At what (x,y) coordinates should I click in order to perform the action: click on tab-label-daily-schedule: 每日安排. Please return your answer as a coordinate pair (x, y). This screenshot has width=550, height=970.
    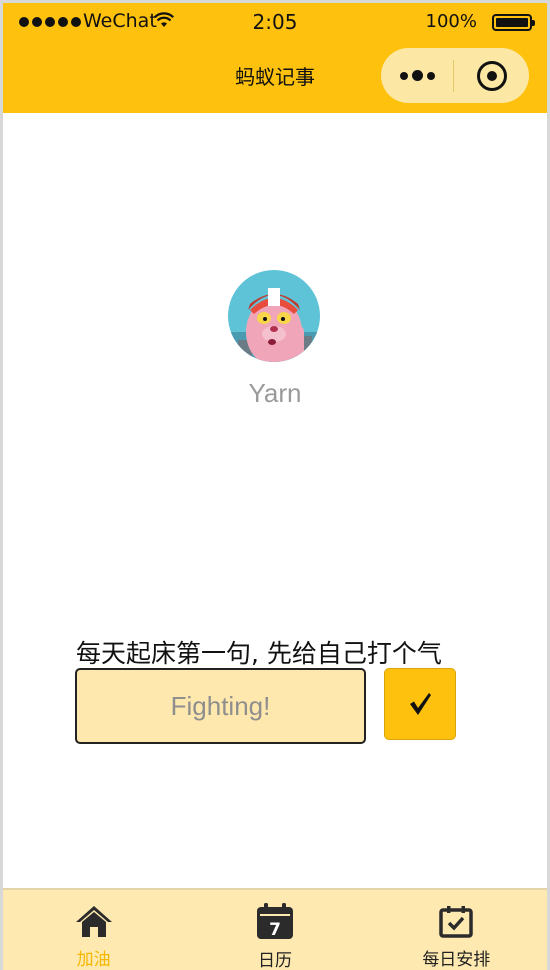
    Looking at the image, I should click on (456, 960).